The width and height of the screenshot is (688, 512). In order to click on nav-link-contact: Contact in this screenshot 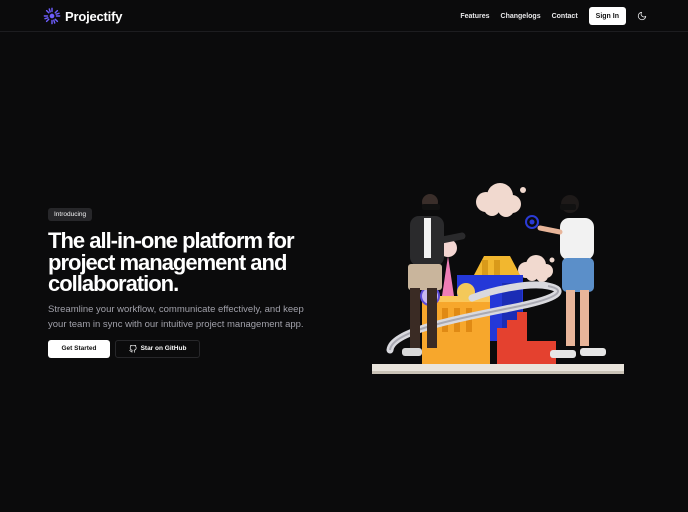, I will do `click(565, 16)`.